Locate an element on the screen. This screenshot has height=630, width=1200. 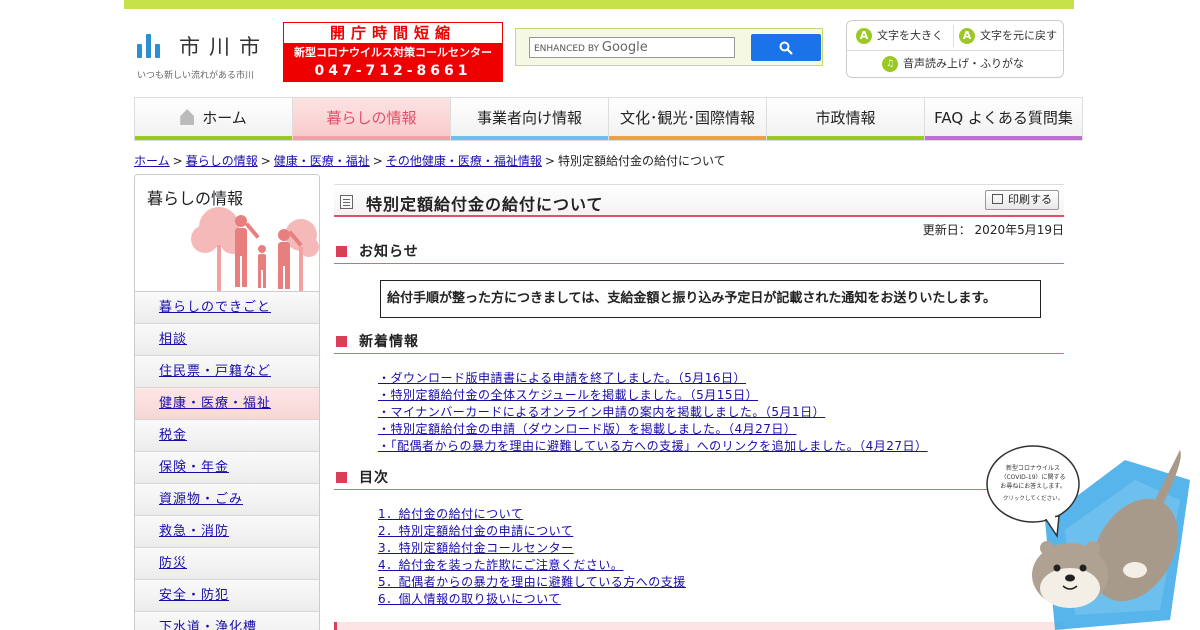
breadcrumb-health: 健康・医療・福祉 is located at coordinates (322, 161).